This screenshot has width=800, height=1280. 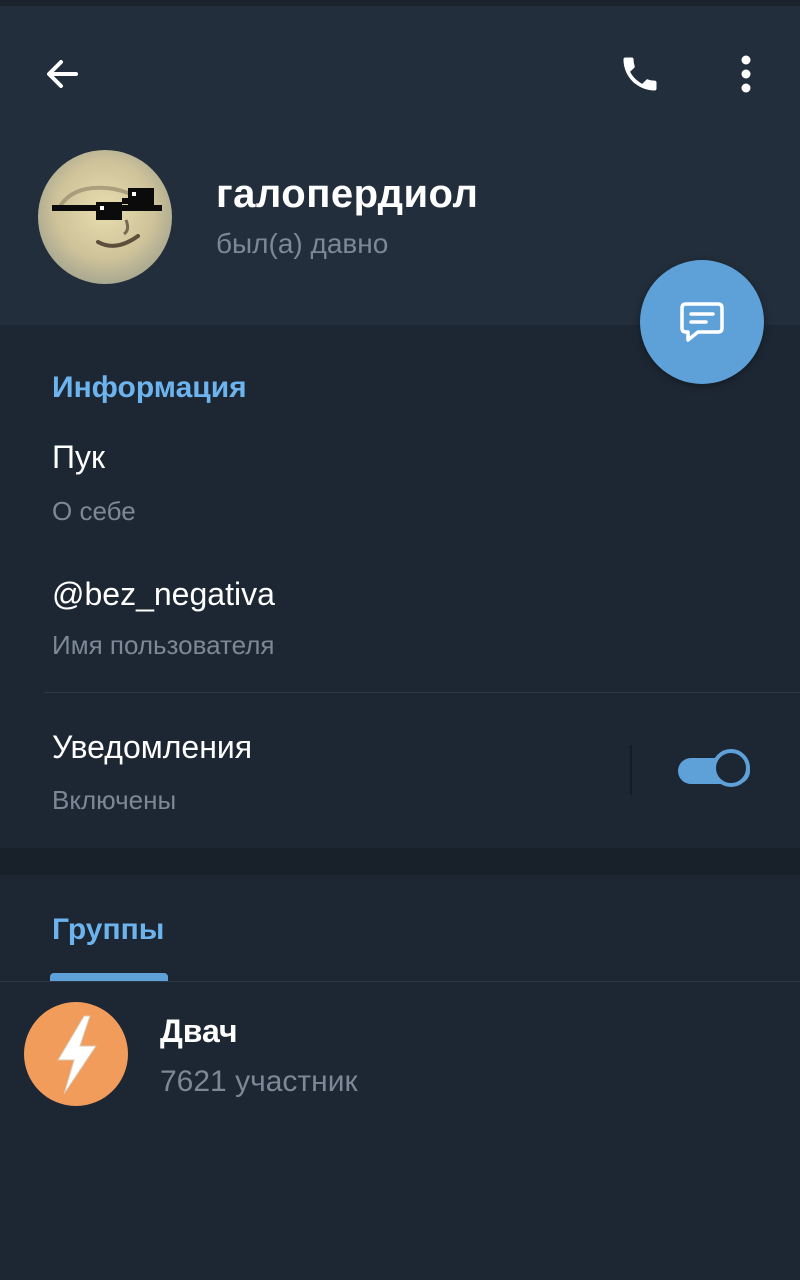 I want to click on profile-avatar, so click(x=105, y=217).